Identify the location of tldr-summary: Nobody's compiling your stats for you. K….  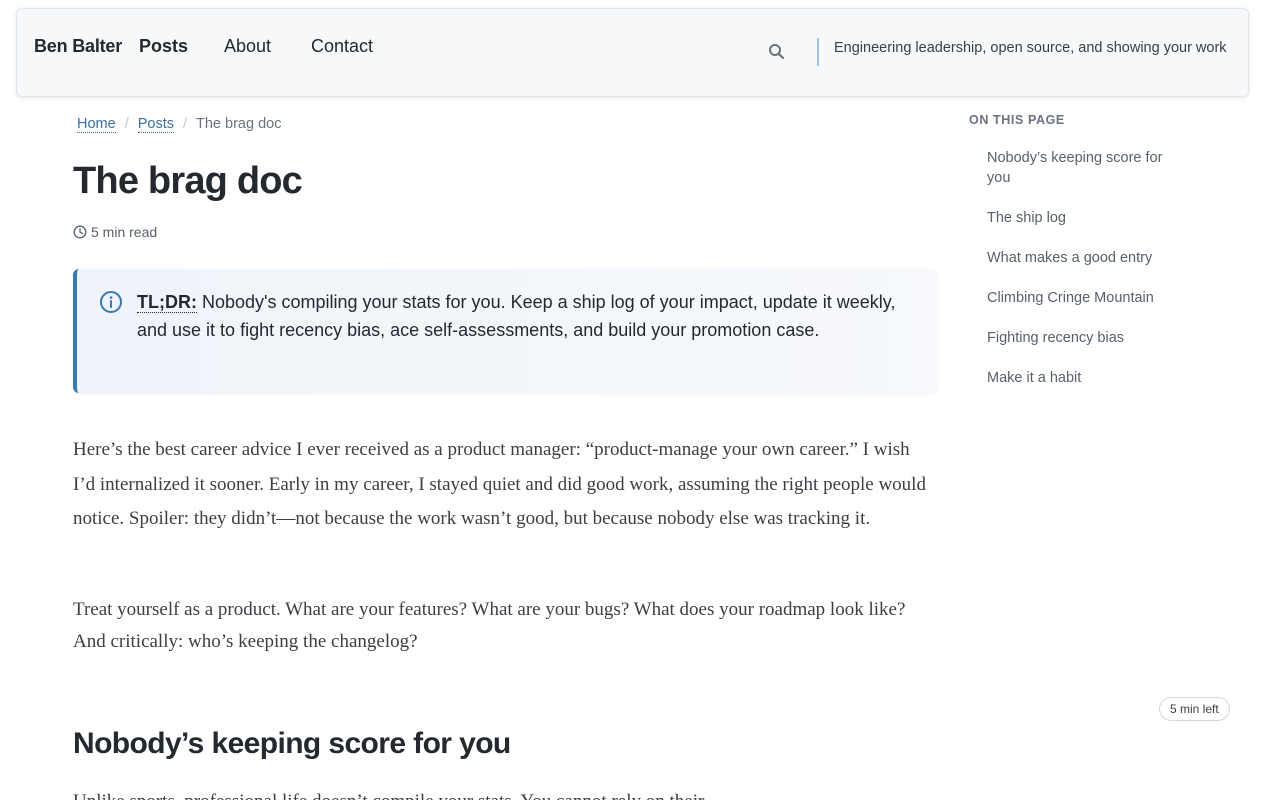
(516, 316).